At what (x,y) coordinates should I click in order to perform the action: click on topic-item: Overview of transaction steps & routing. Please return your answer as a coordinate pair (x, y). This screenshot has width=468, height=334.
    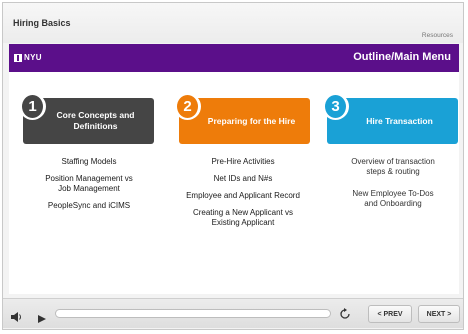
    Looking at the image, I should click on (393, 166).